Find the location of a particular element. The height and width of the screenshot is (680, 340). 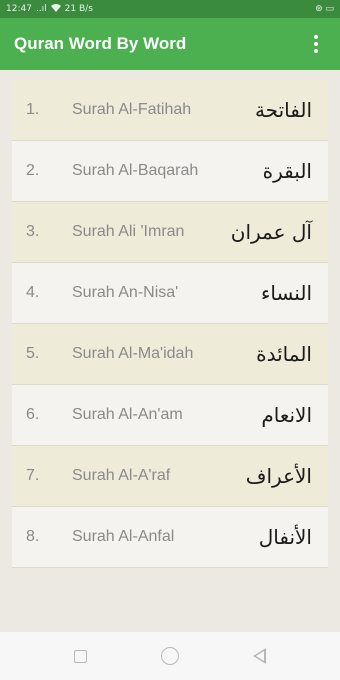

surah-name: Surah Al-Baqarah is located at coordinates (135, 170).